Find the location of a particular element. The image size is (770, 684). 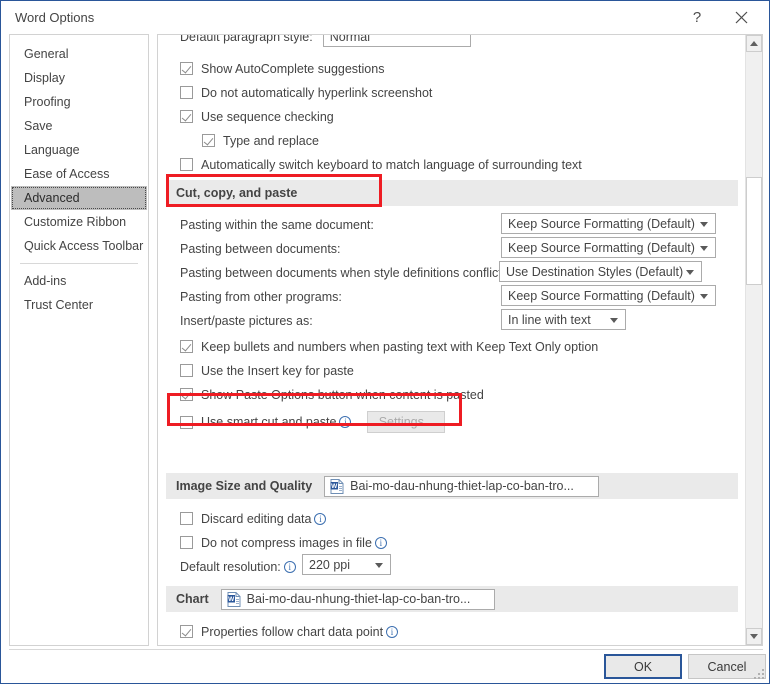

cancel-button-label: Cancel is located at coordinates (727, 666).